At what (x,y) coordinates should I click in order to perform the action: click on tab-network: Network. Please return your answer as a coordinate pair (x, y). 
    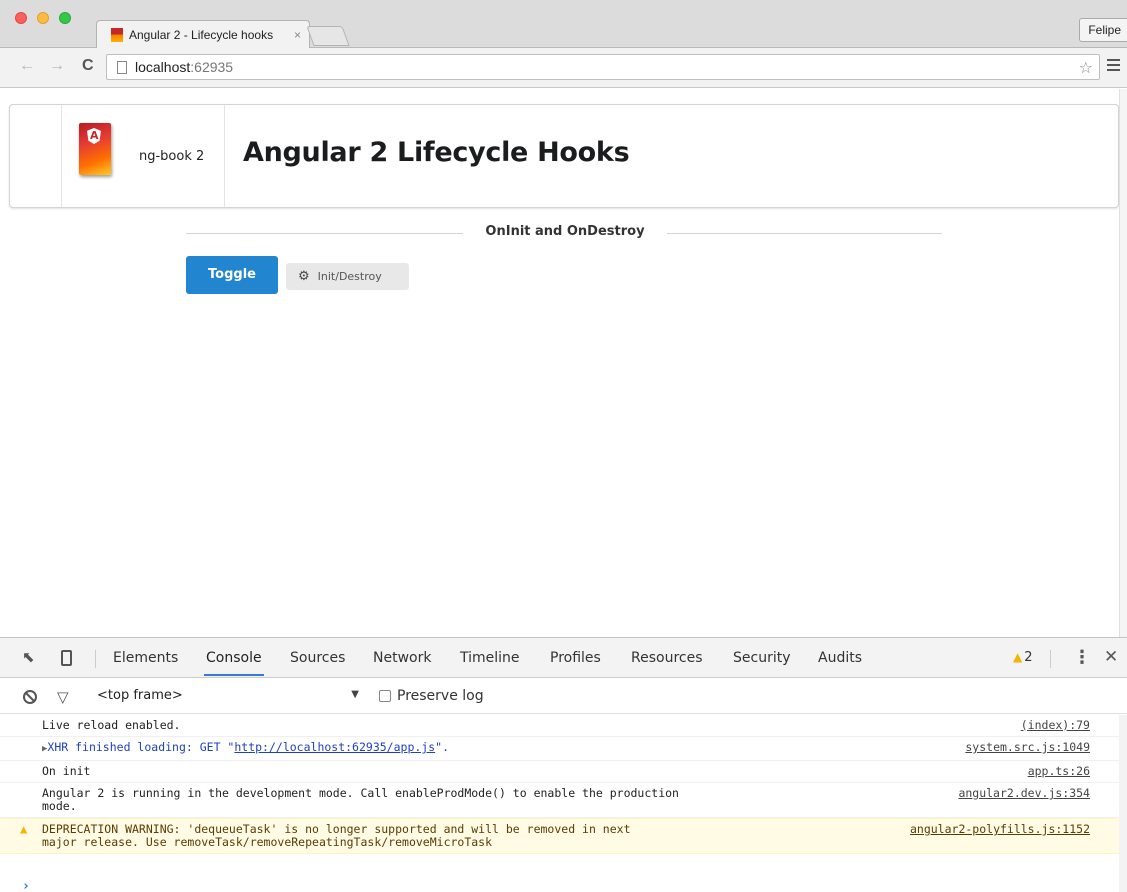
    Looking at the image, I should click on (402, 658).